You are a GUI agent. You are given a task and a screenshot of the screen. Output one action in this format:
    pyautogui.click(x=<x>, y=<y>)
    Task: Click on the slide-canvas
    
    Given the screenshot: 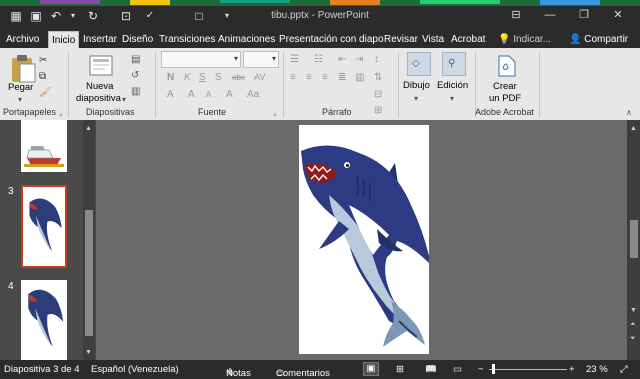 What is the action you would take?
    pyautogui.click(x=365, y=239)
    